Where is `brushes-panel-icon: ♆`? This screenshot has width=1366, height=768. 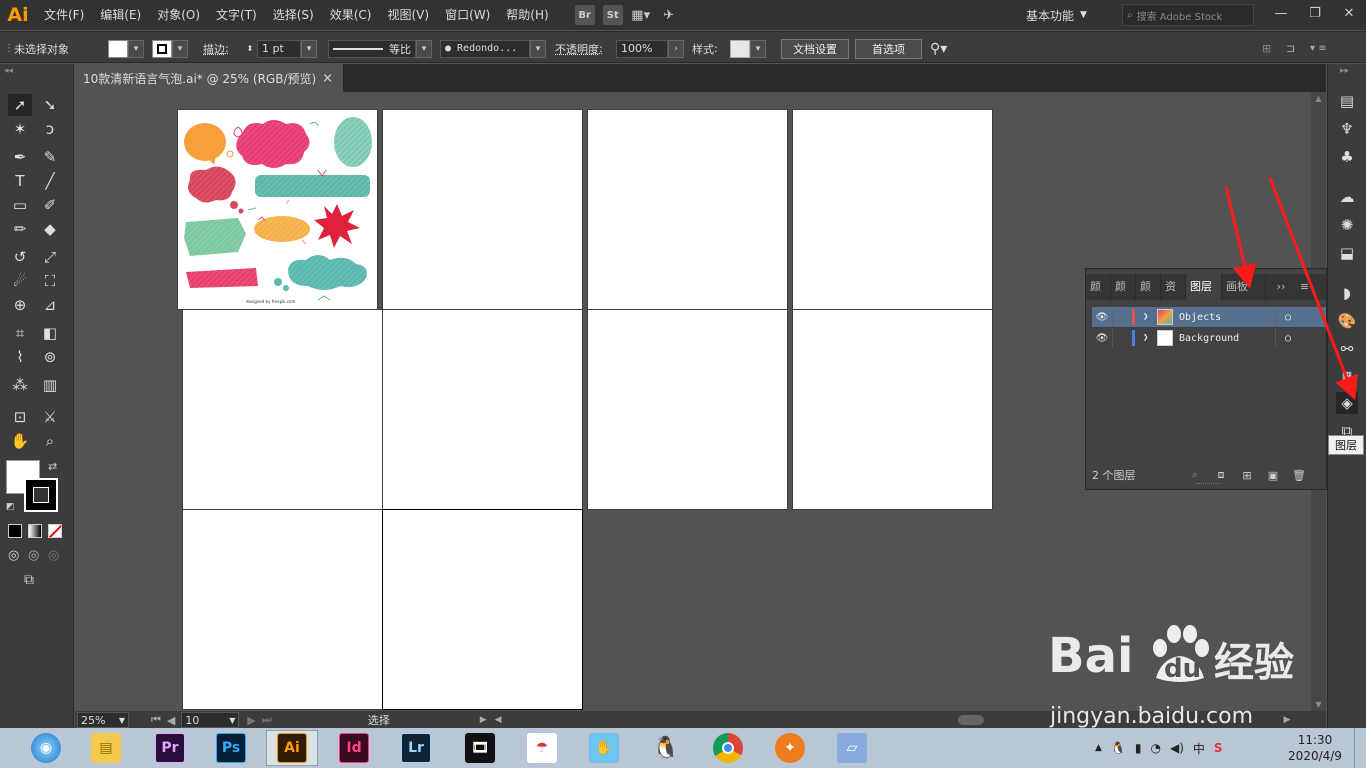 brushes-panel-icon: ♆ is located at coordinates (1347, 129).